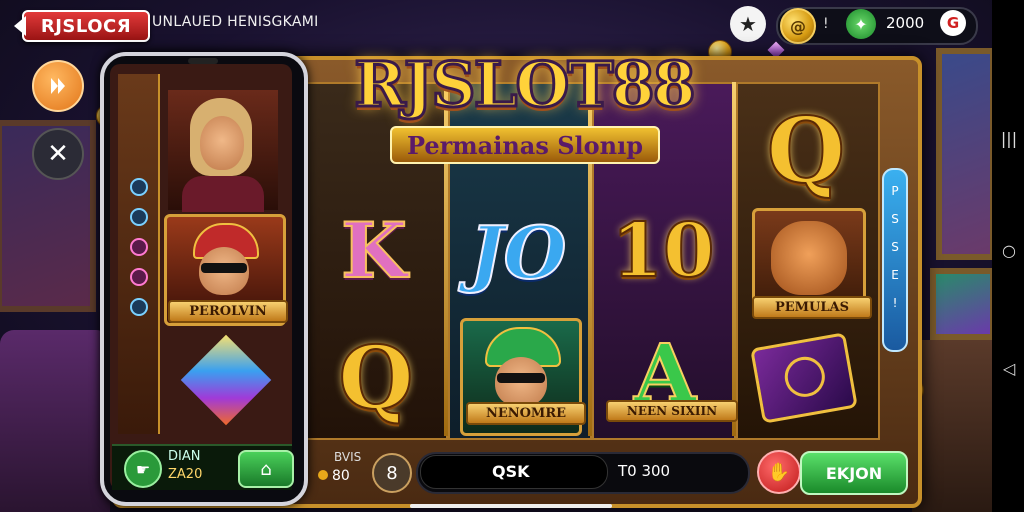  What do you see at coordinates (184, 456) in the screenshot?
I see `phone-label-top: DIAN` at bounding box center [184, 456].